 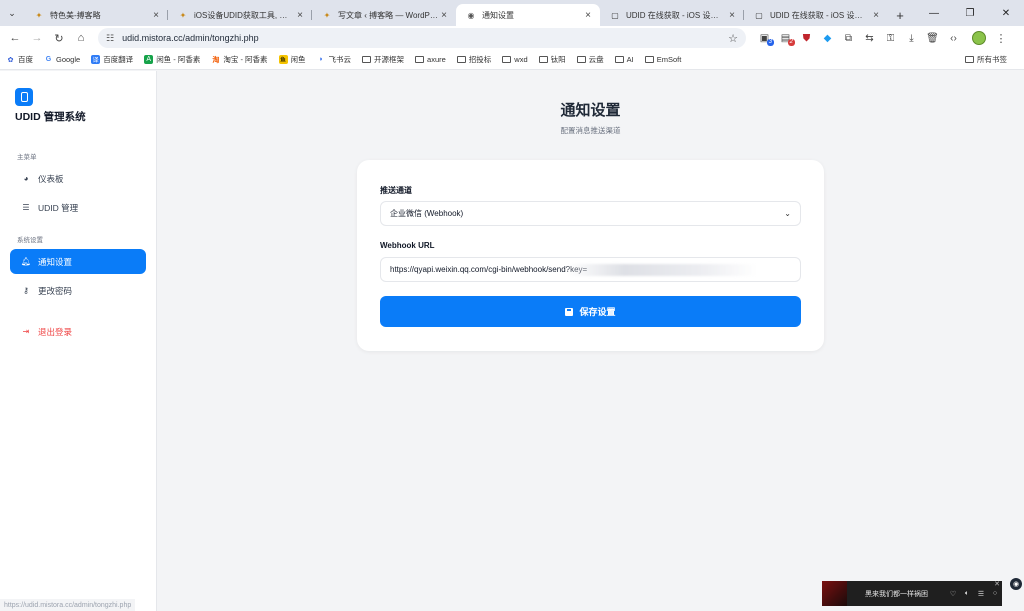 What do you see at coordinates (81, 38) in the screenshot?
I see `home-icon: ⌂` at bounding box center [81, 38].